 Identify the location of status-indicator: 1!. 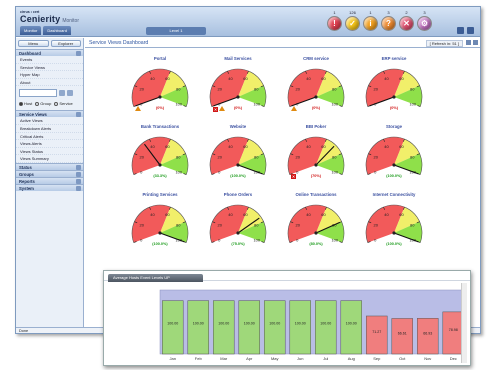
(334, 22).